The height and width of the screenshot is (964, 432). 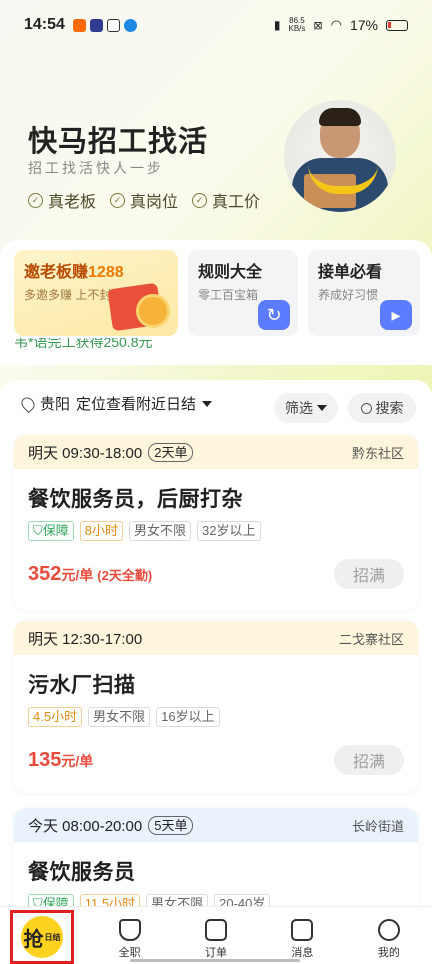 What do you see at coordinates (96, 25) in the screenshot?
I see `play-notify-icon` at bounding box center [96, 25].